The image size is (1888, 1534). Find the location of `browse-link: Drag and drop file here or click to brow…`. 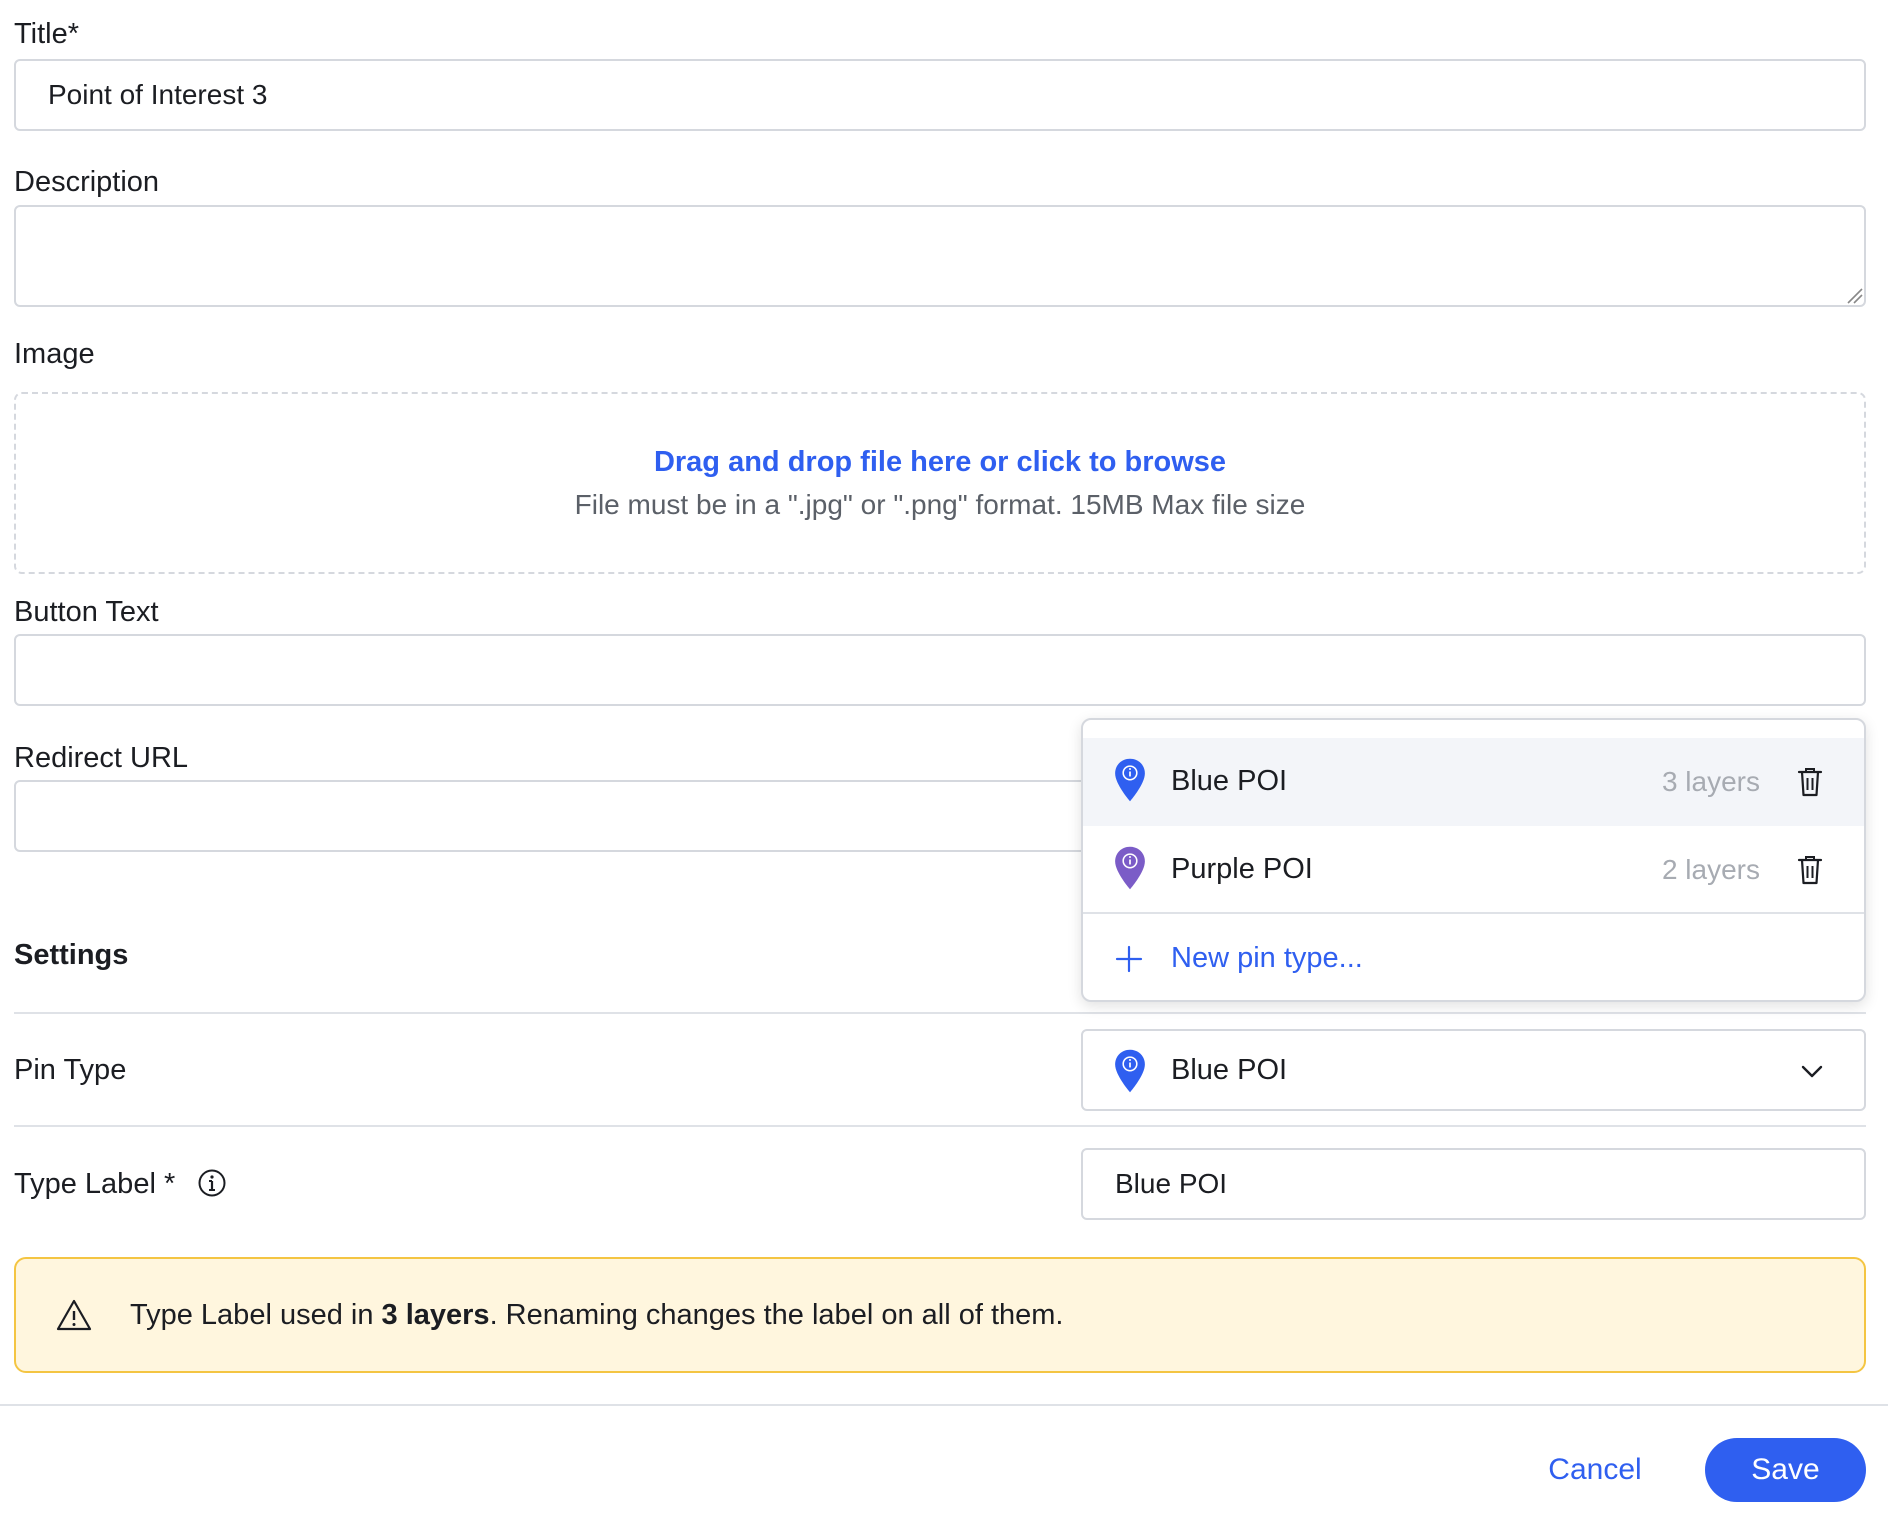

browse-link: Drag and drop file here or click to brow… is located at coordinates (940, 462).